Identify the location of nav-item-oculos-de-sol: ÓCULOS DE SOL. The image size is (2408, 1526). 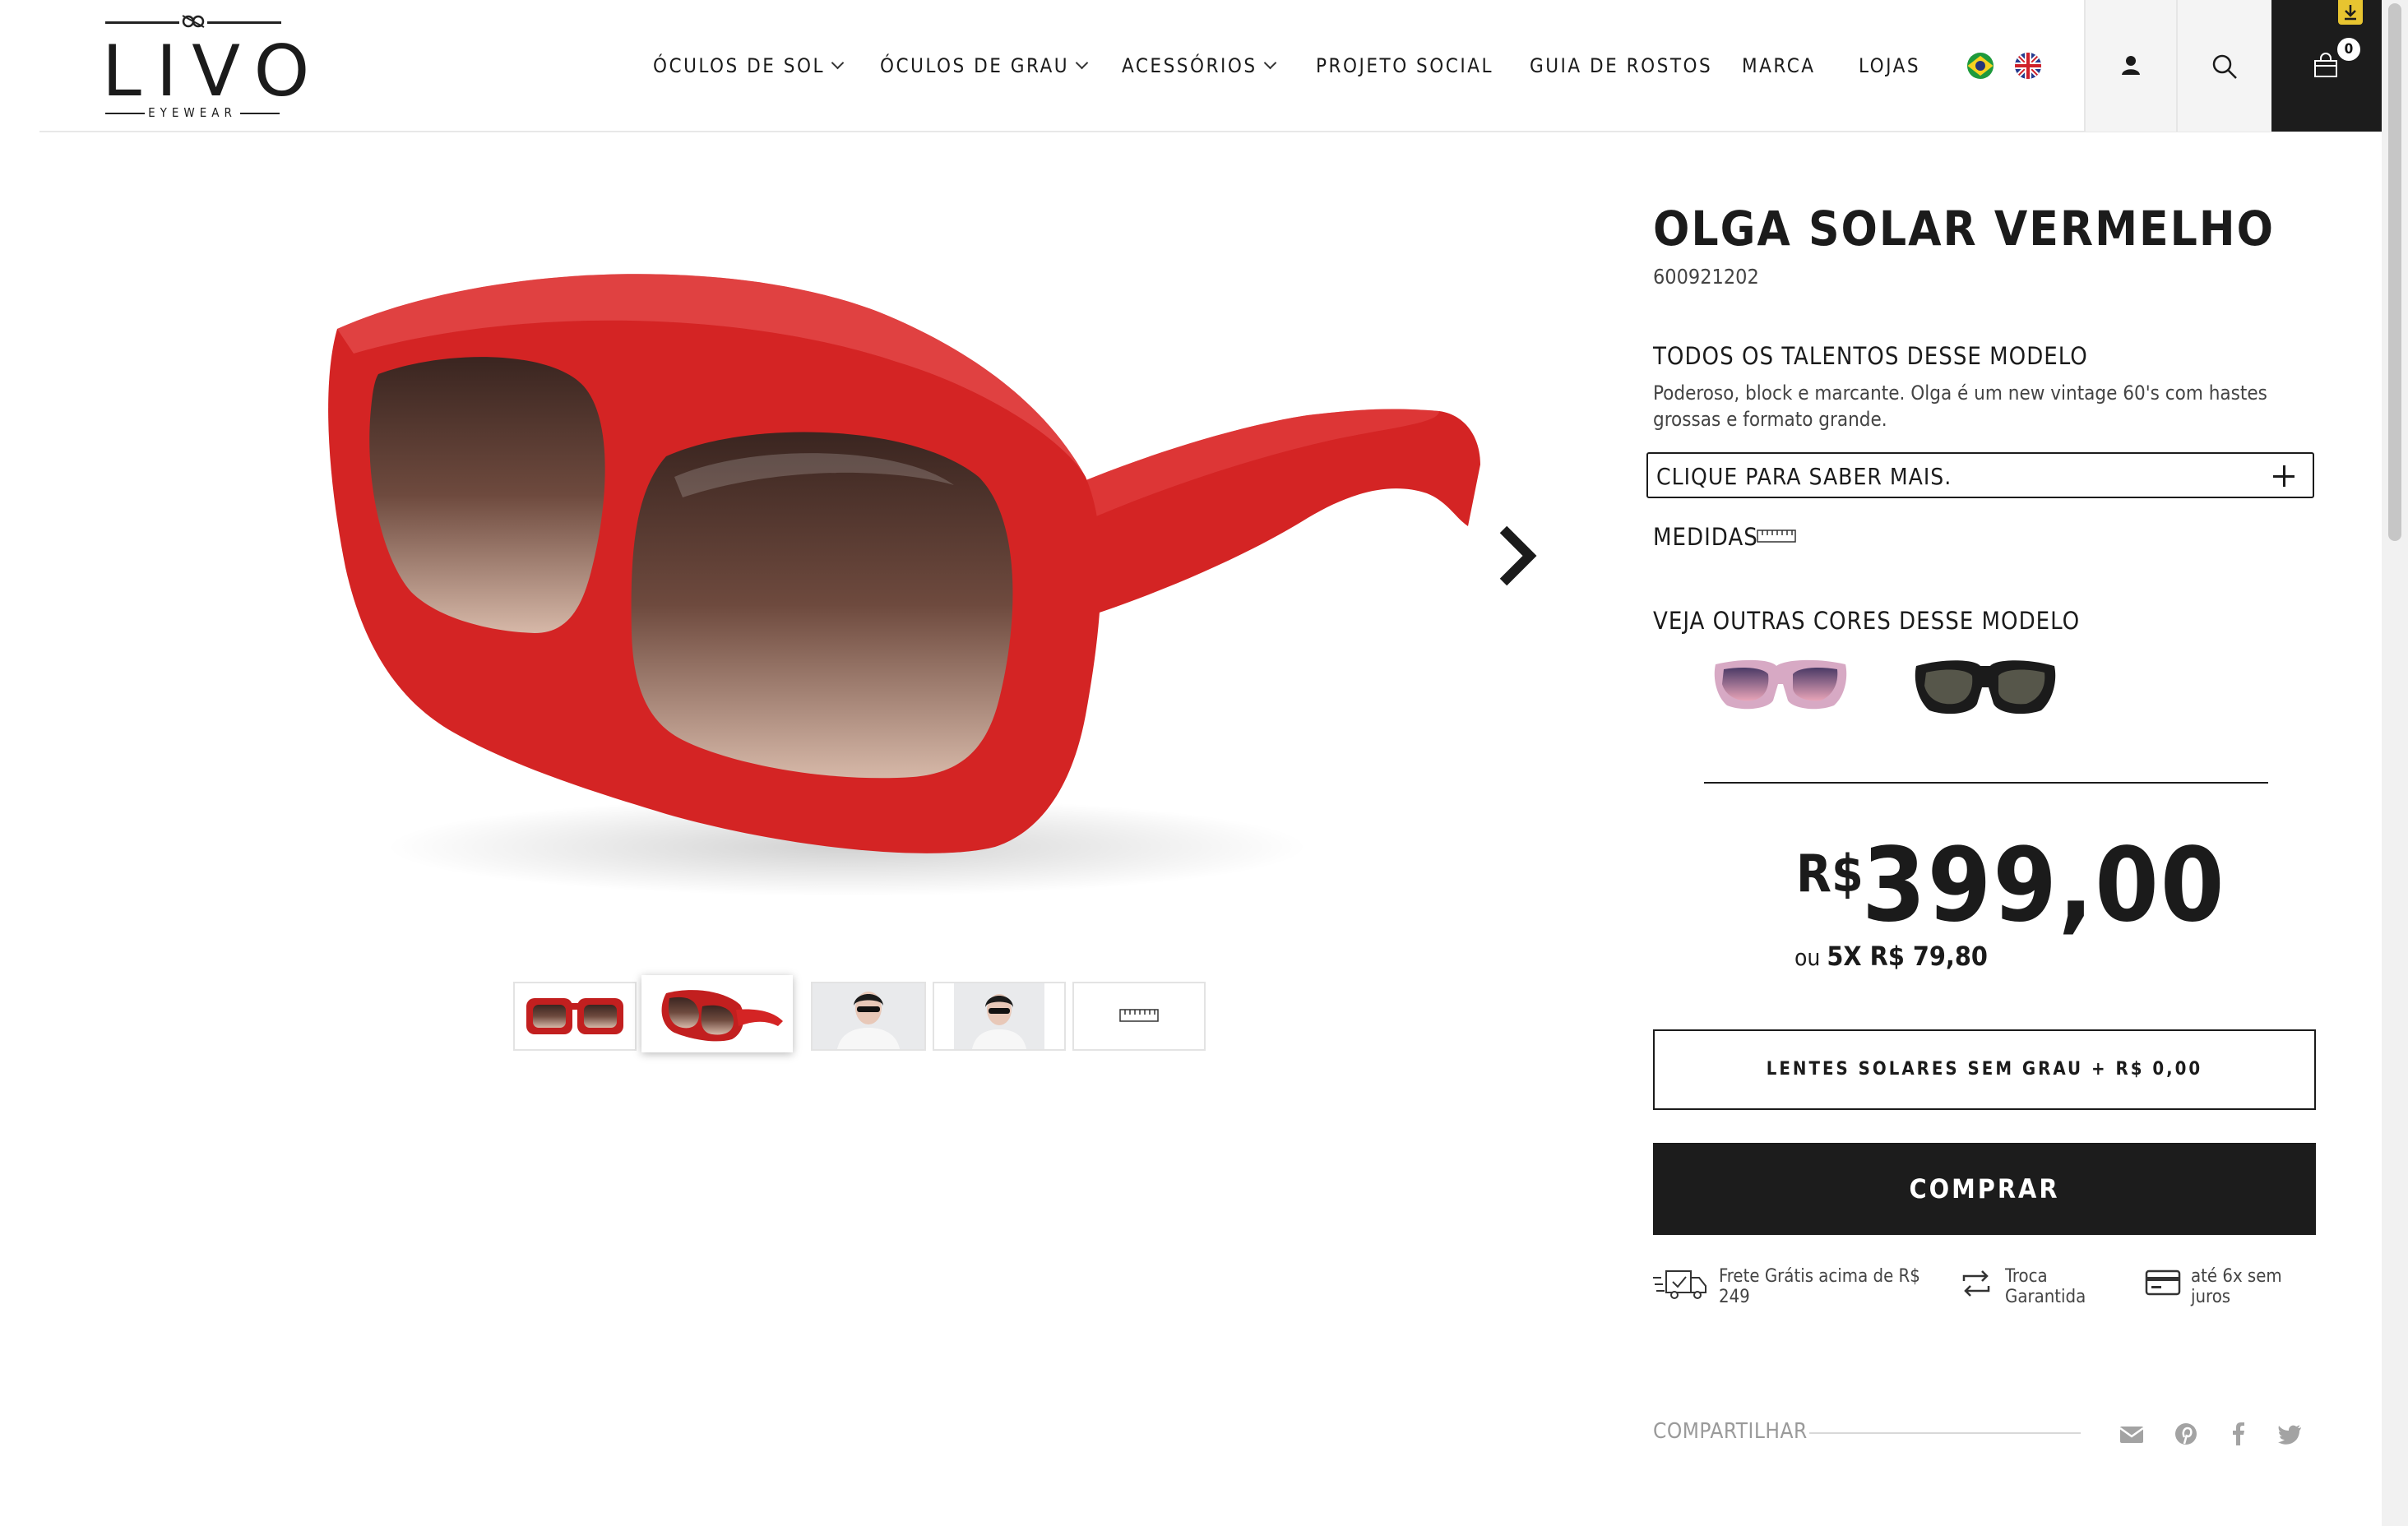
(749, 66).